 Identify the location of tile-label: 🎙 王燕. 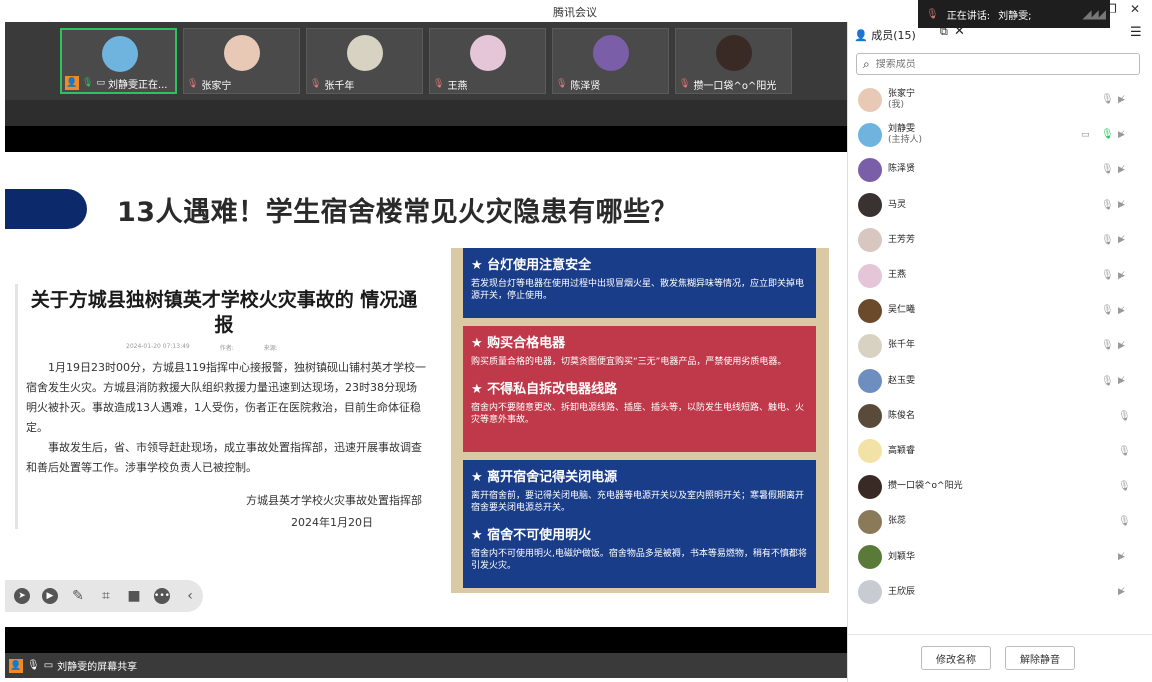
(487, 84).